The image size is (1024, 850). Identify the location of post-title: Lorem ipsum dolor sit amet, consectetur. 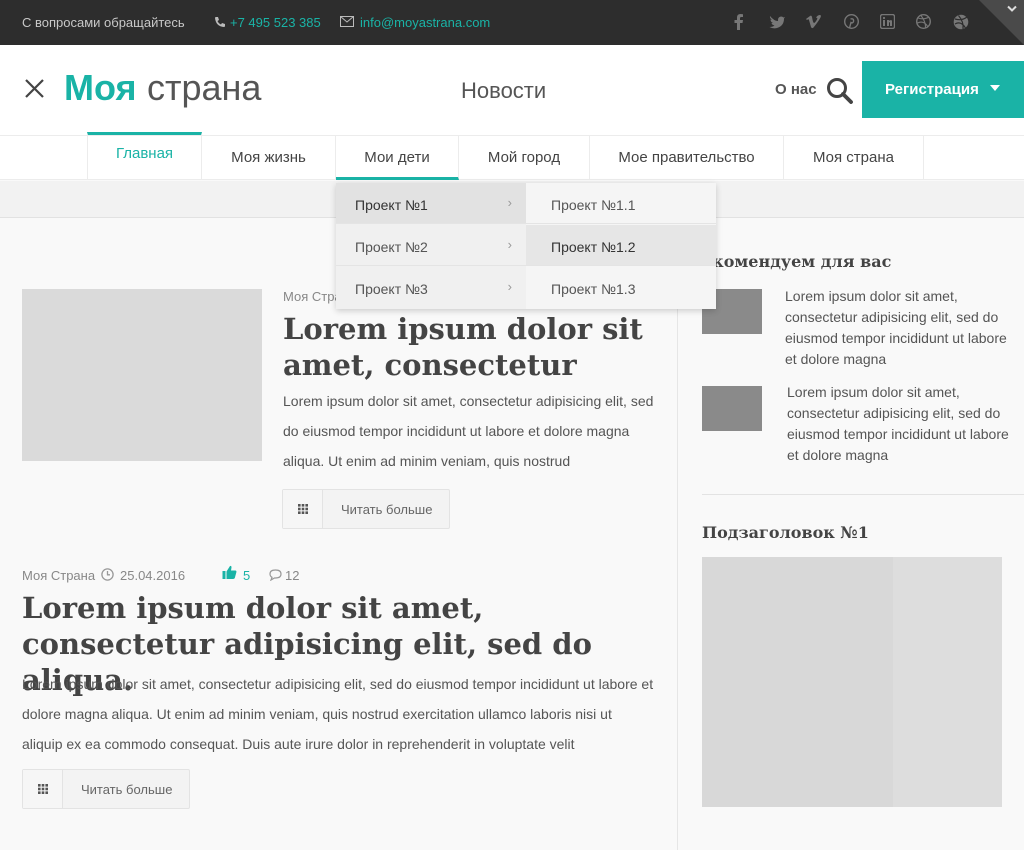
(468, 347).